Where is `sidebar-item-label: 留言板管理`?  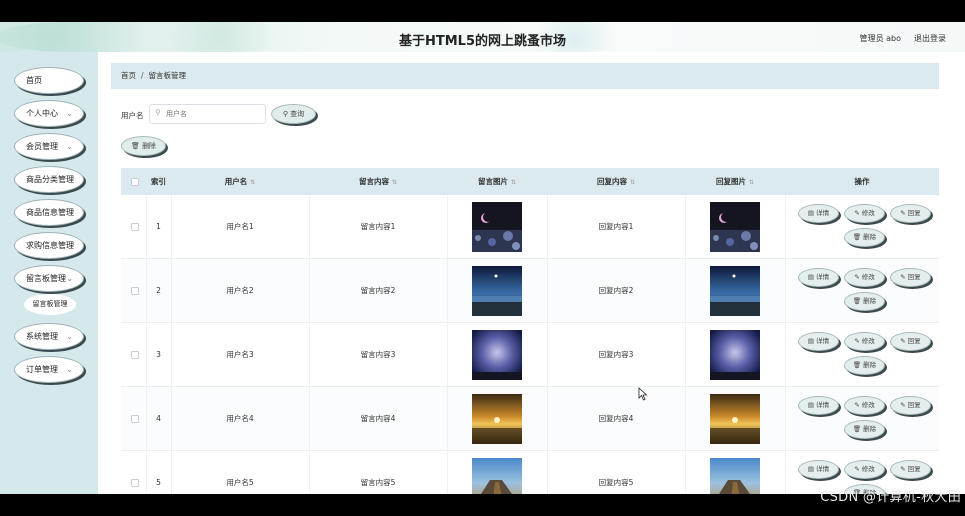 sidebar-item-label: 留言板管理 is located at coordinates (46, 278).